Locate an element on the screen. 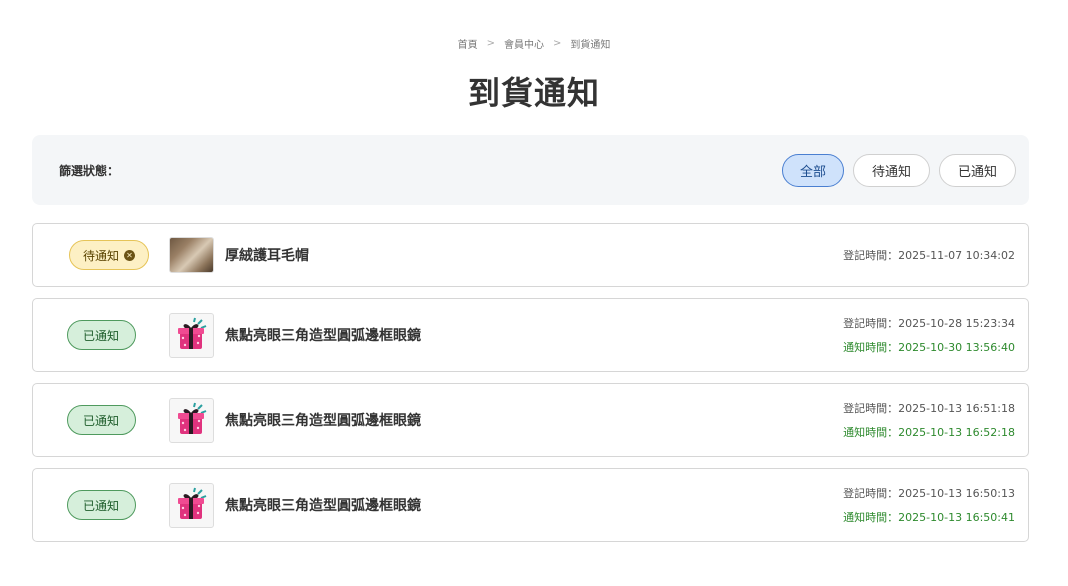  status-label: 待通知 is located at coordinates (100, 255).